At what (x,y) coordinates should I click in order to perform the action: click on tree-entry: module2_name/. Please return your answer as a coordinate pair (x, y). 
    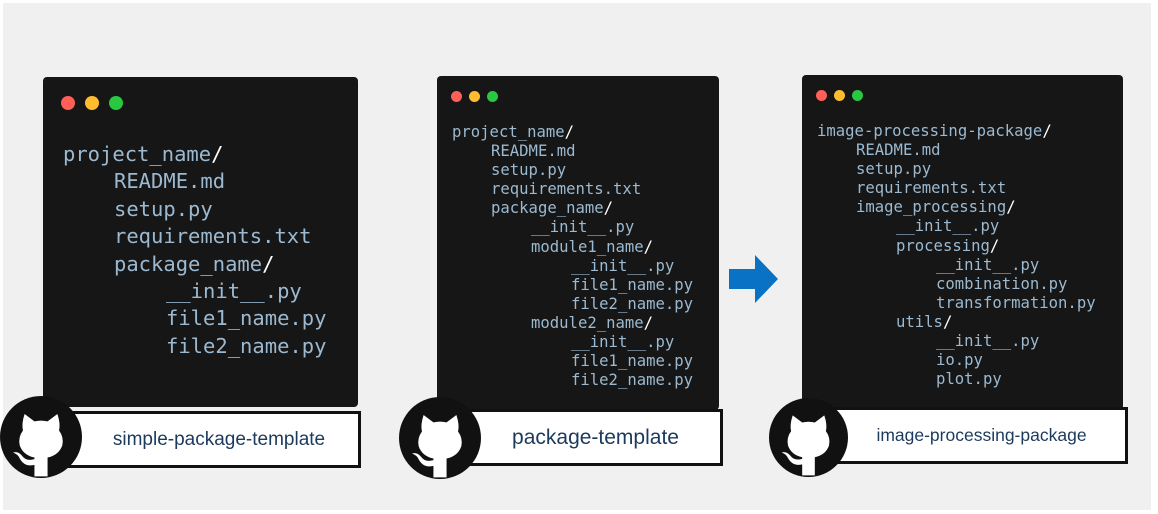
    Looking at the image, I should click on (572, 323).